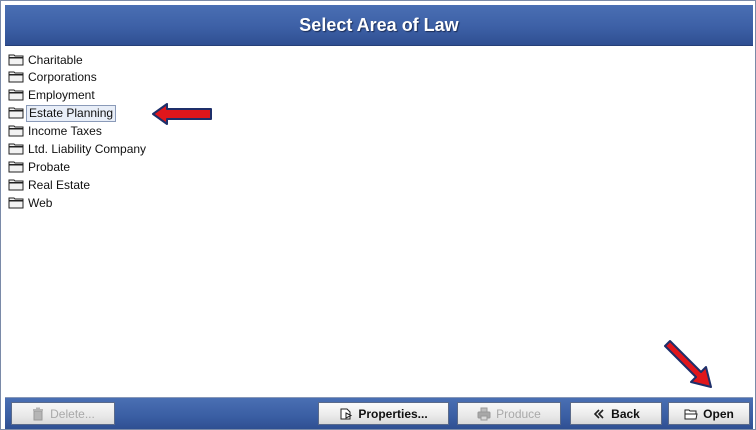 This screenshot has height=430, width=756. Describe the element at coordinates (87, 149) in the screenshot. I see `list-item-label: Ltd. Liability Company` at that location.